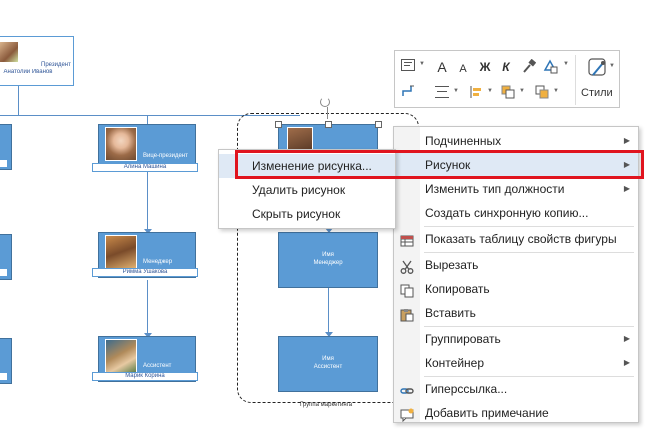 Image resolution: width=667 pixels, height=430 pixels. What do you see at coordinates (529, 65) in the screenshot?
I see `format-painter-icon` at bounding box center [529, 65].